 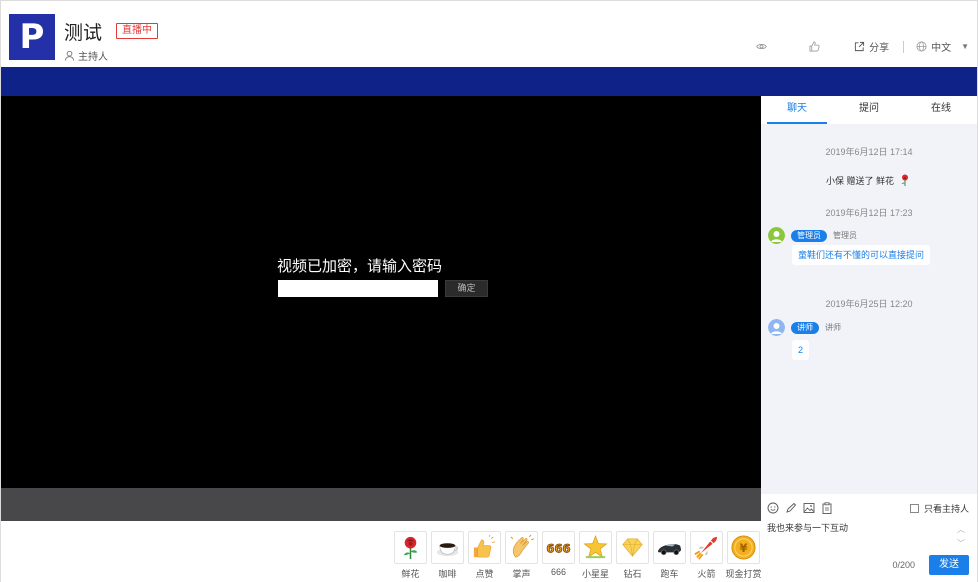 I want to click on gift-item-thumbs-up: 点赞, so click(x=484, y=555).